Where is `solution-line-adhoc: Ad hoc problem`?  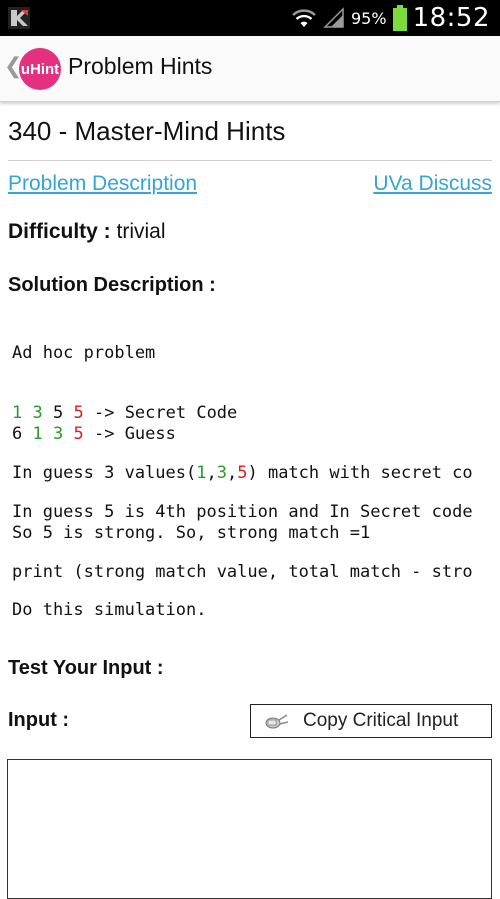 solution-line-adhoc: Ad hoc problem is located at coordinates (84, 353).